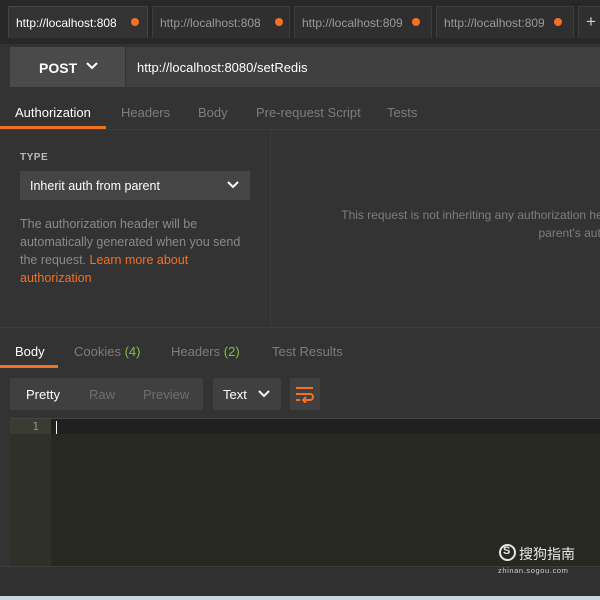 This screenshot has height=600, width=600. What do you see at coordinates (533, 570) in the screenshot?
I see `watermark-url: zhinan.sogou.com` at bounding box center [533, 570].